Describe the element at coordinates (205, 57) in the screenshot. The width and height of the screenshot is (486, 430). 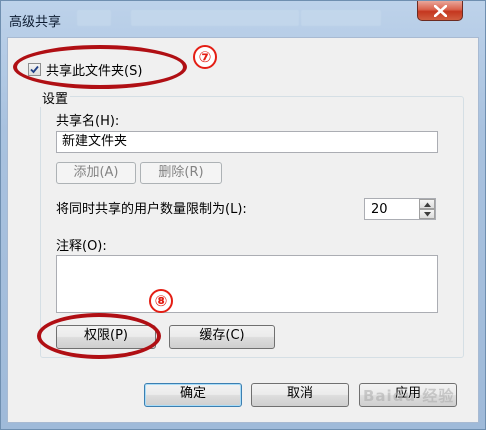
I see `step-7-badge: ⑦` at that location.